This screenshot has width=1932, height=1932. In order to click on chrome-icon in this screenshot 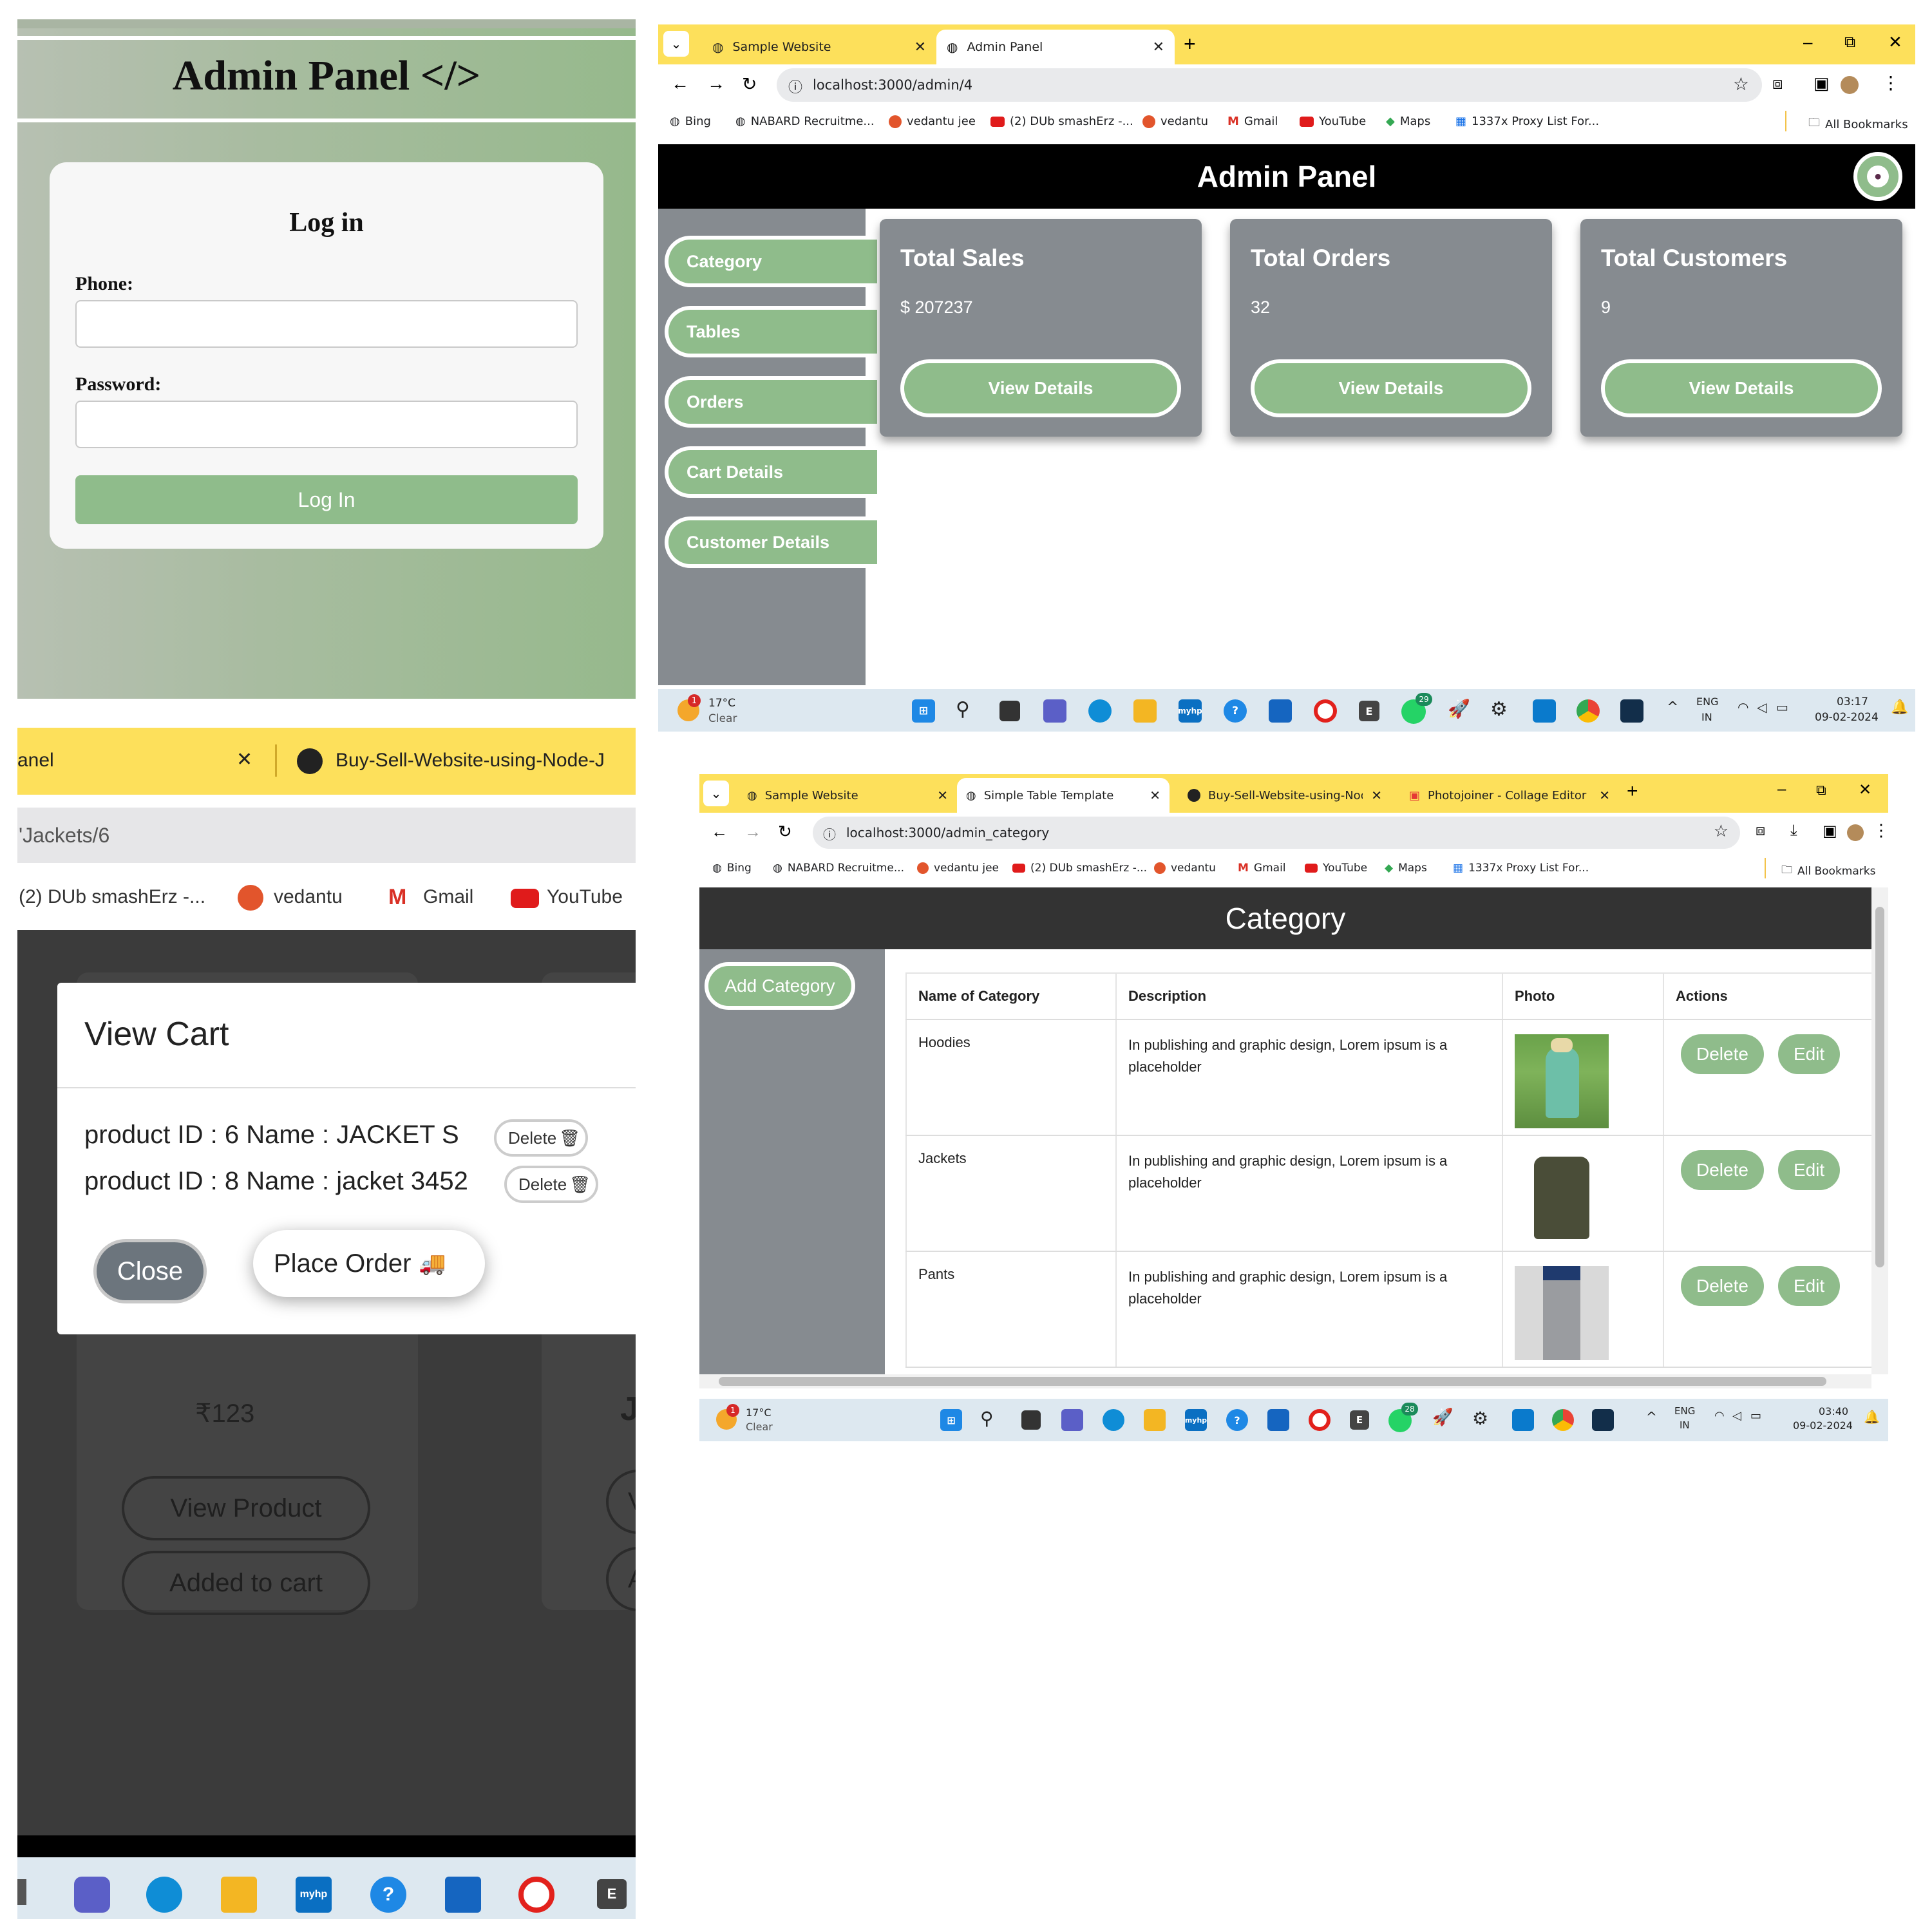, I will do `click(1563, 1420)`.